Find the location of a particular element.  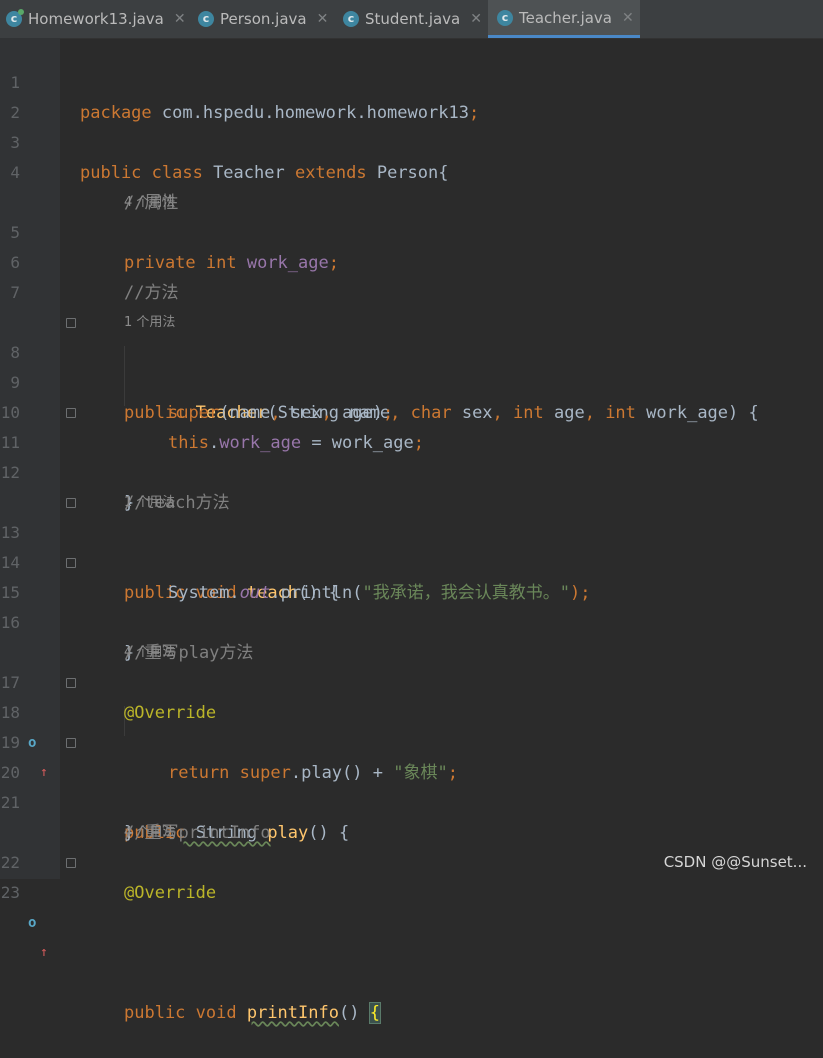

code-line: 19 return super.play() + "象棋"; is located at coordinates (411, 740).